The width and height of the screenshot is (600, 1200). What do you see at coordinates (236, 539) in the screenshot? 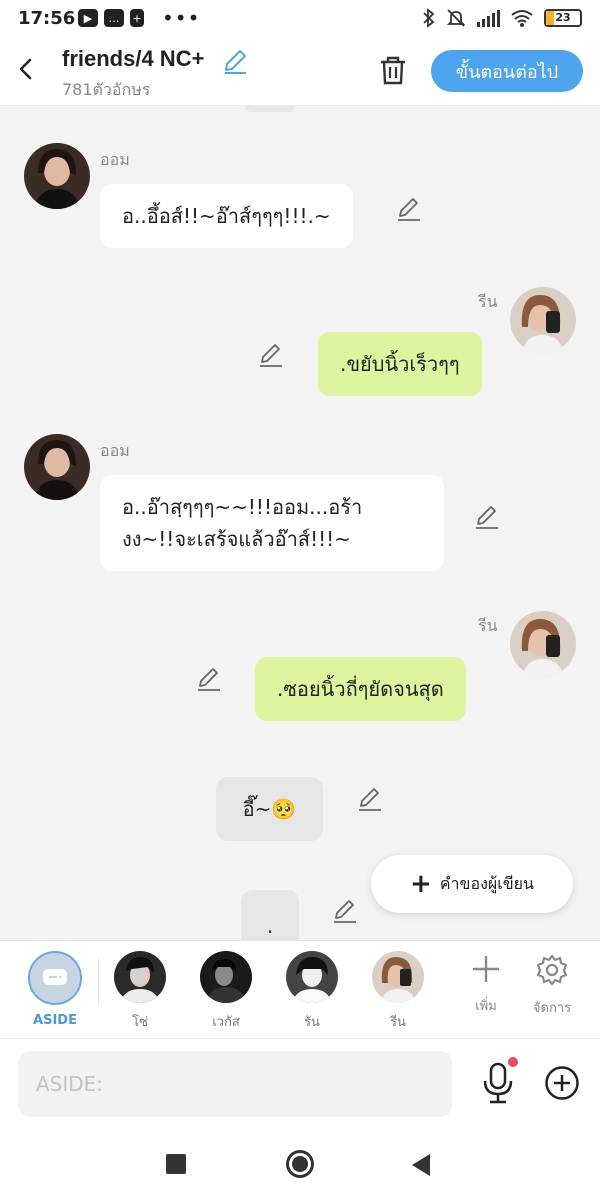
I see `message-line: งง~!!จะเสร้จแล้วอ๊าส์!!!~` at bounding box center [236, 539].